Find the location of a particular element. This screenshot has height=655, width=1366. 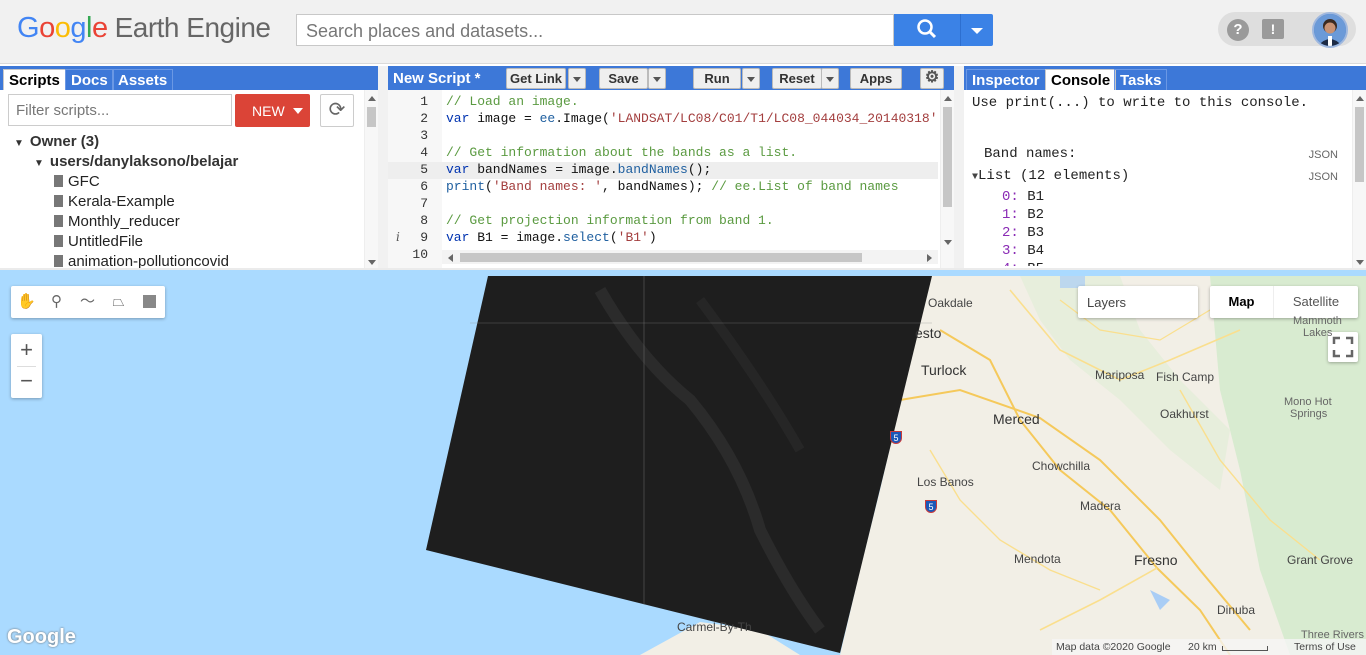

run-button: Run is located at coordinates (717, 78).